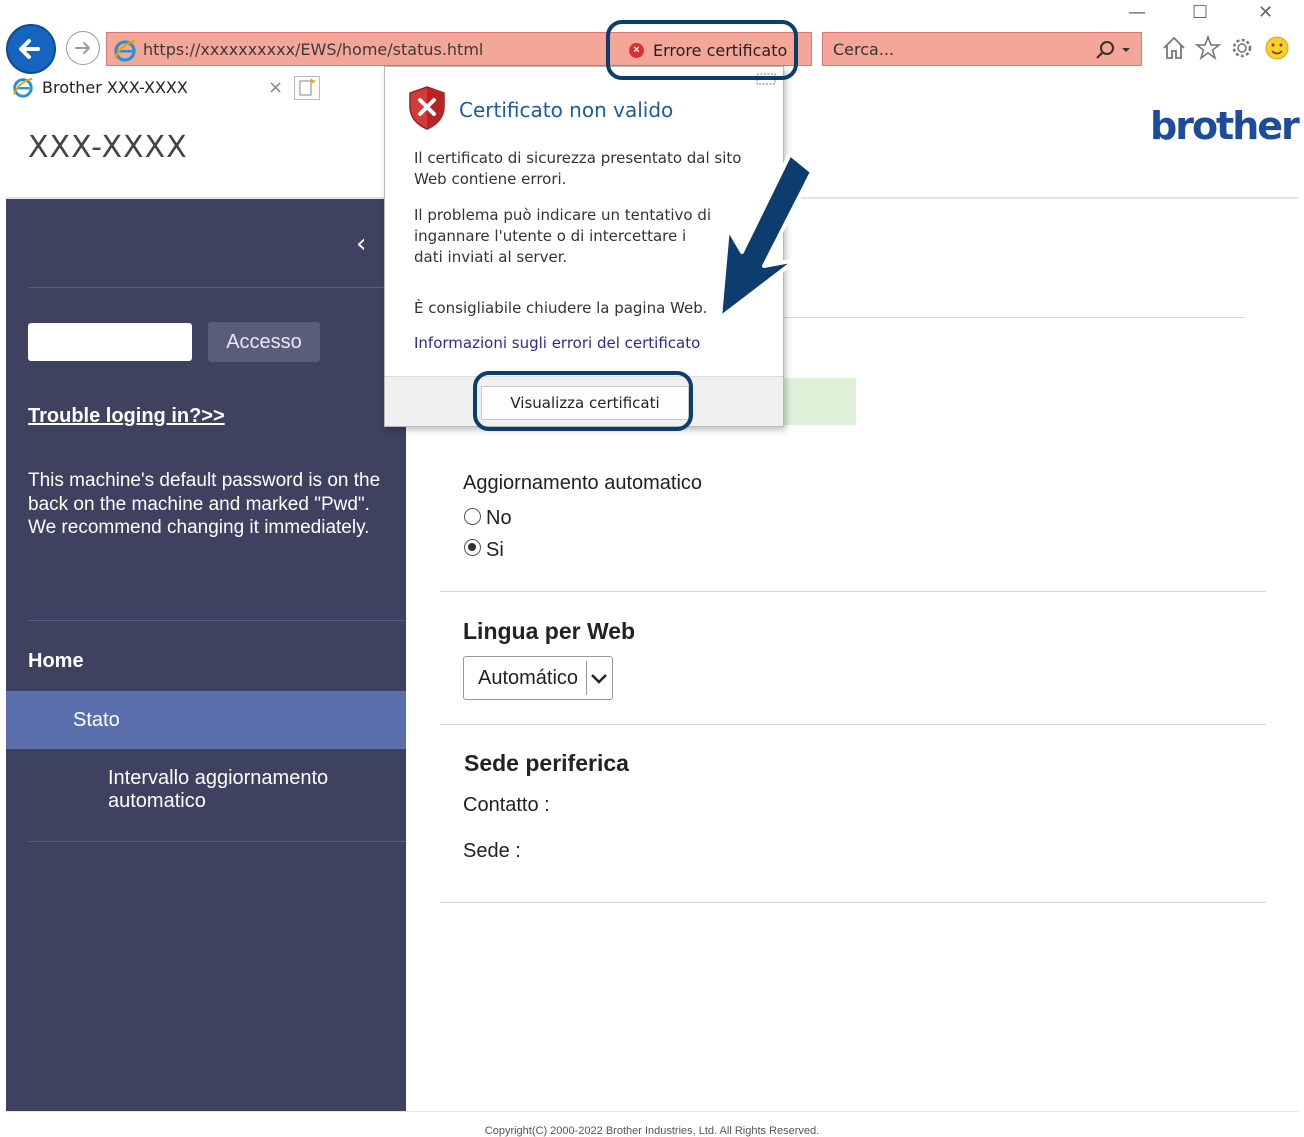 Image resolution: width=1304 pixels, height=1137 pixels. Describe the element at coordinates (495, 550) in the screenshot. I see `radio-si-label: Si` at that location.